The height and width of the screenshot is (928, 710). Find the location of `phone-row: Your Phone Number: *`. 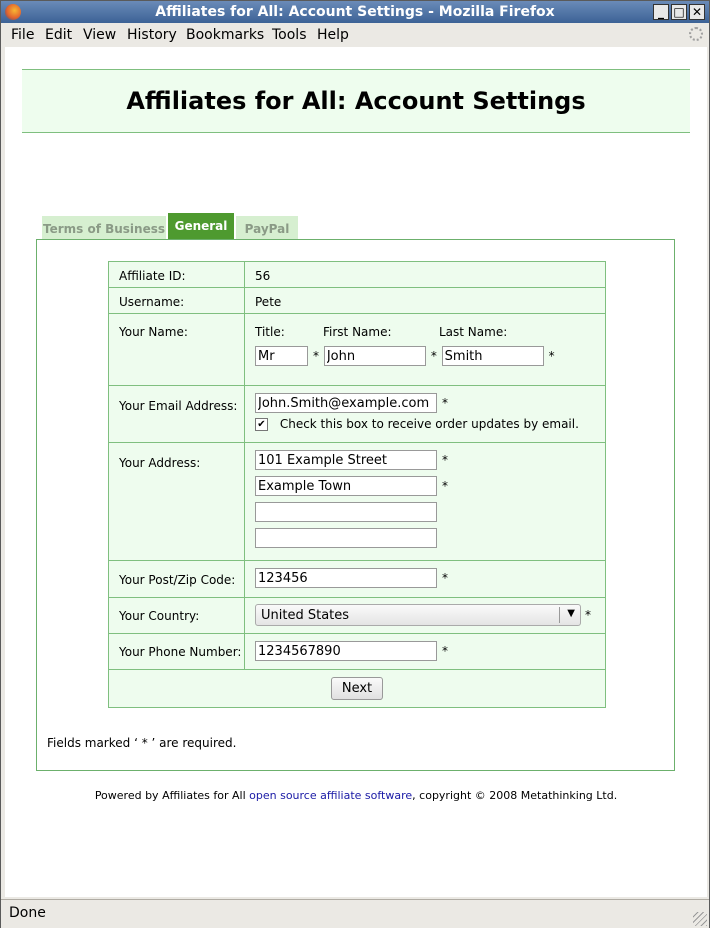

phone-row: Your Phone Number: * is located at coordinates (357, 651).